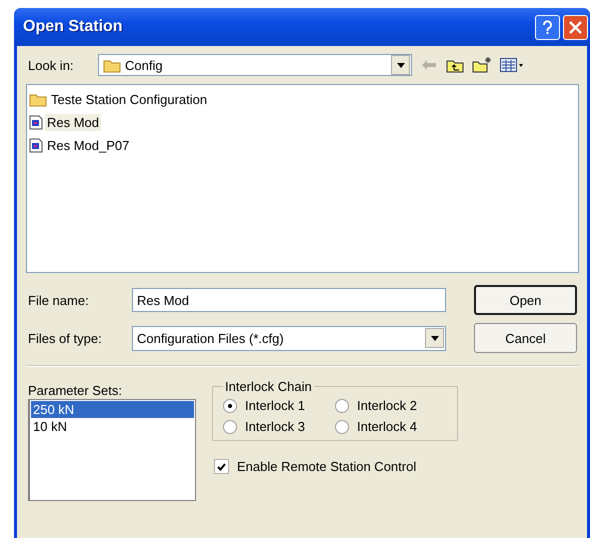 This screenshot has height=538, width=590. I want to click on open-button: Open, so click(525, 300).